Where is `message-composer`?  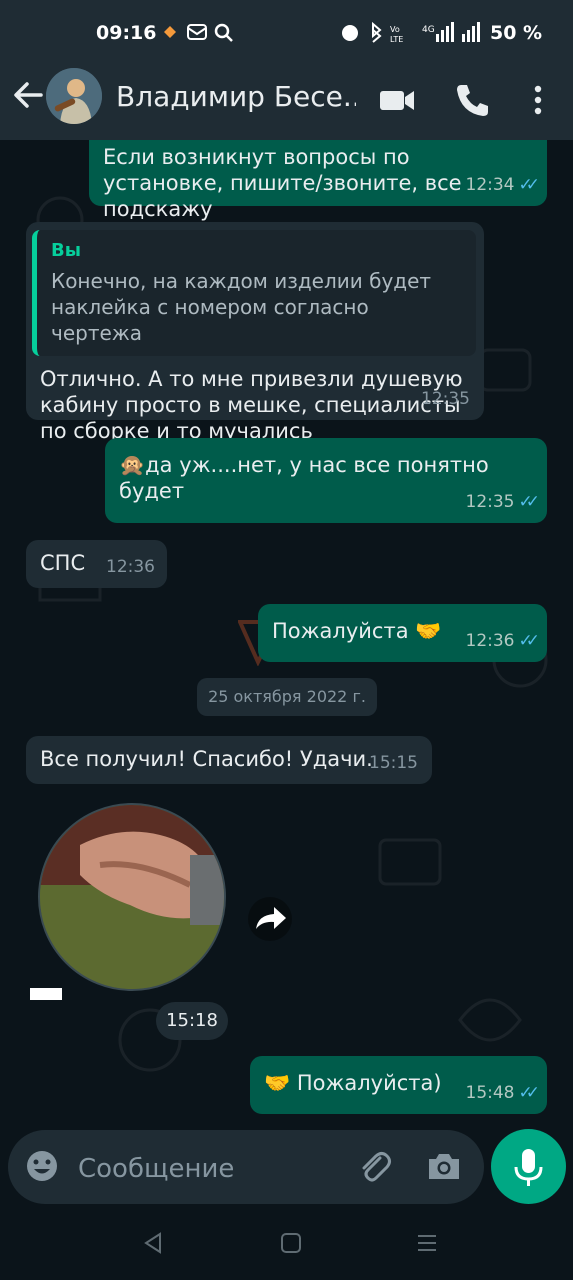
message-composer is located at coordinates (246, 1167).